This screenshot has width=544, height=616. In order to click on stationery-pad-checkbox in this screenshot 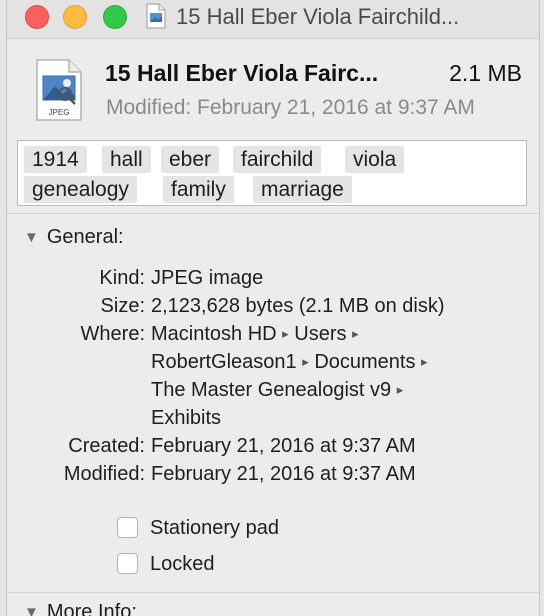, I will do `click(127, 527)`.